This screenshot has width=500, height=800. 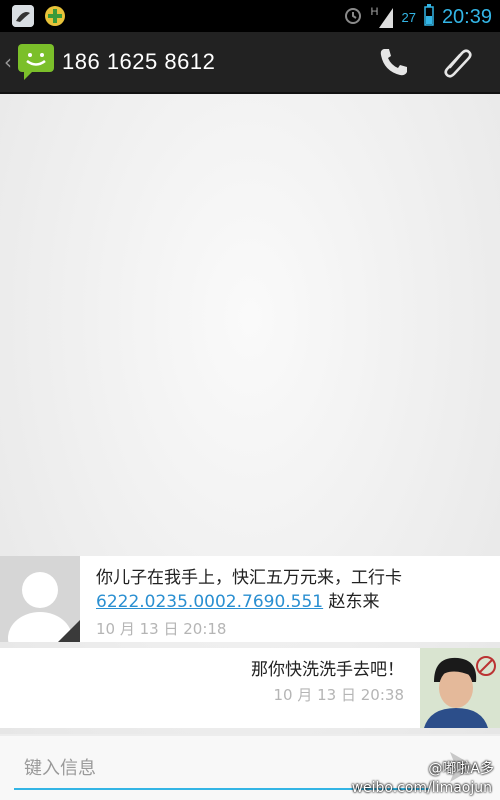 What do you see at coordinates (84, 574) in the screenshot?
I see `bubble-tail` at bounding box center [84, 574].